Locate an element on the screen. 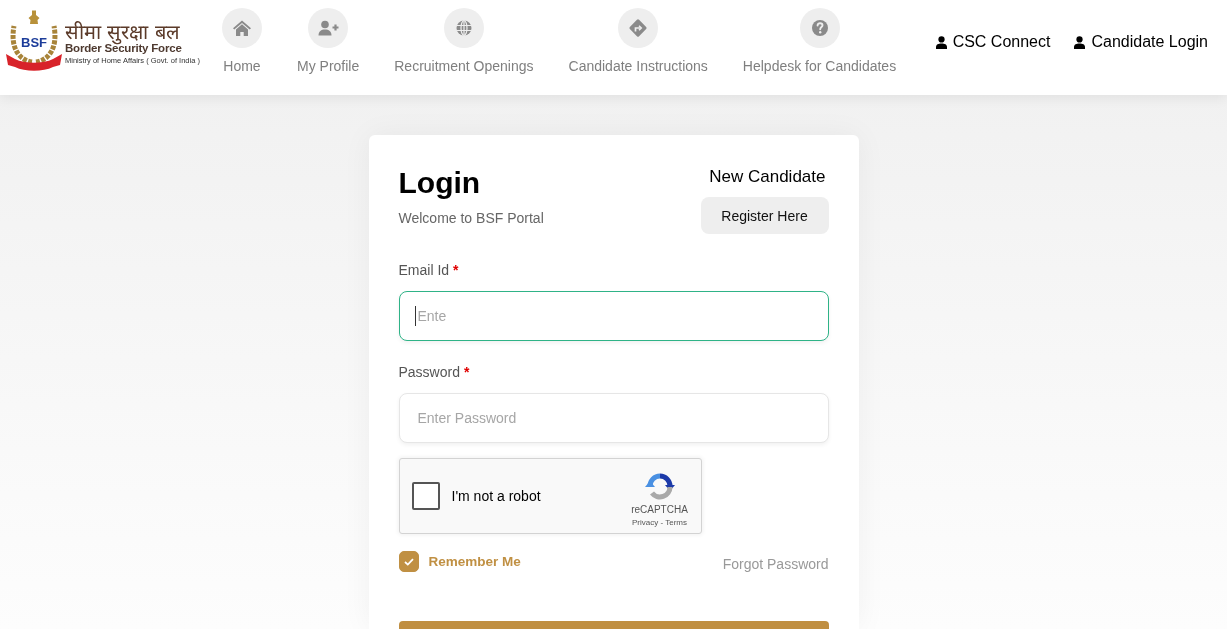  globe-icon is located at coordinates (463, 28).